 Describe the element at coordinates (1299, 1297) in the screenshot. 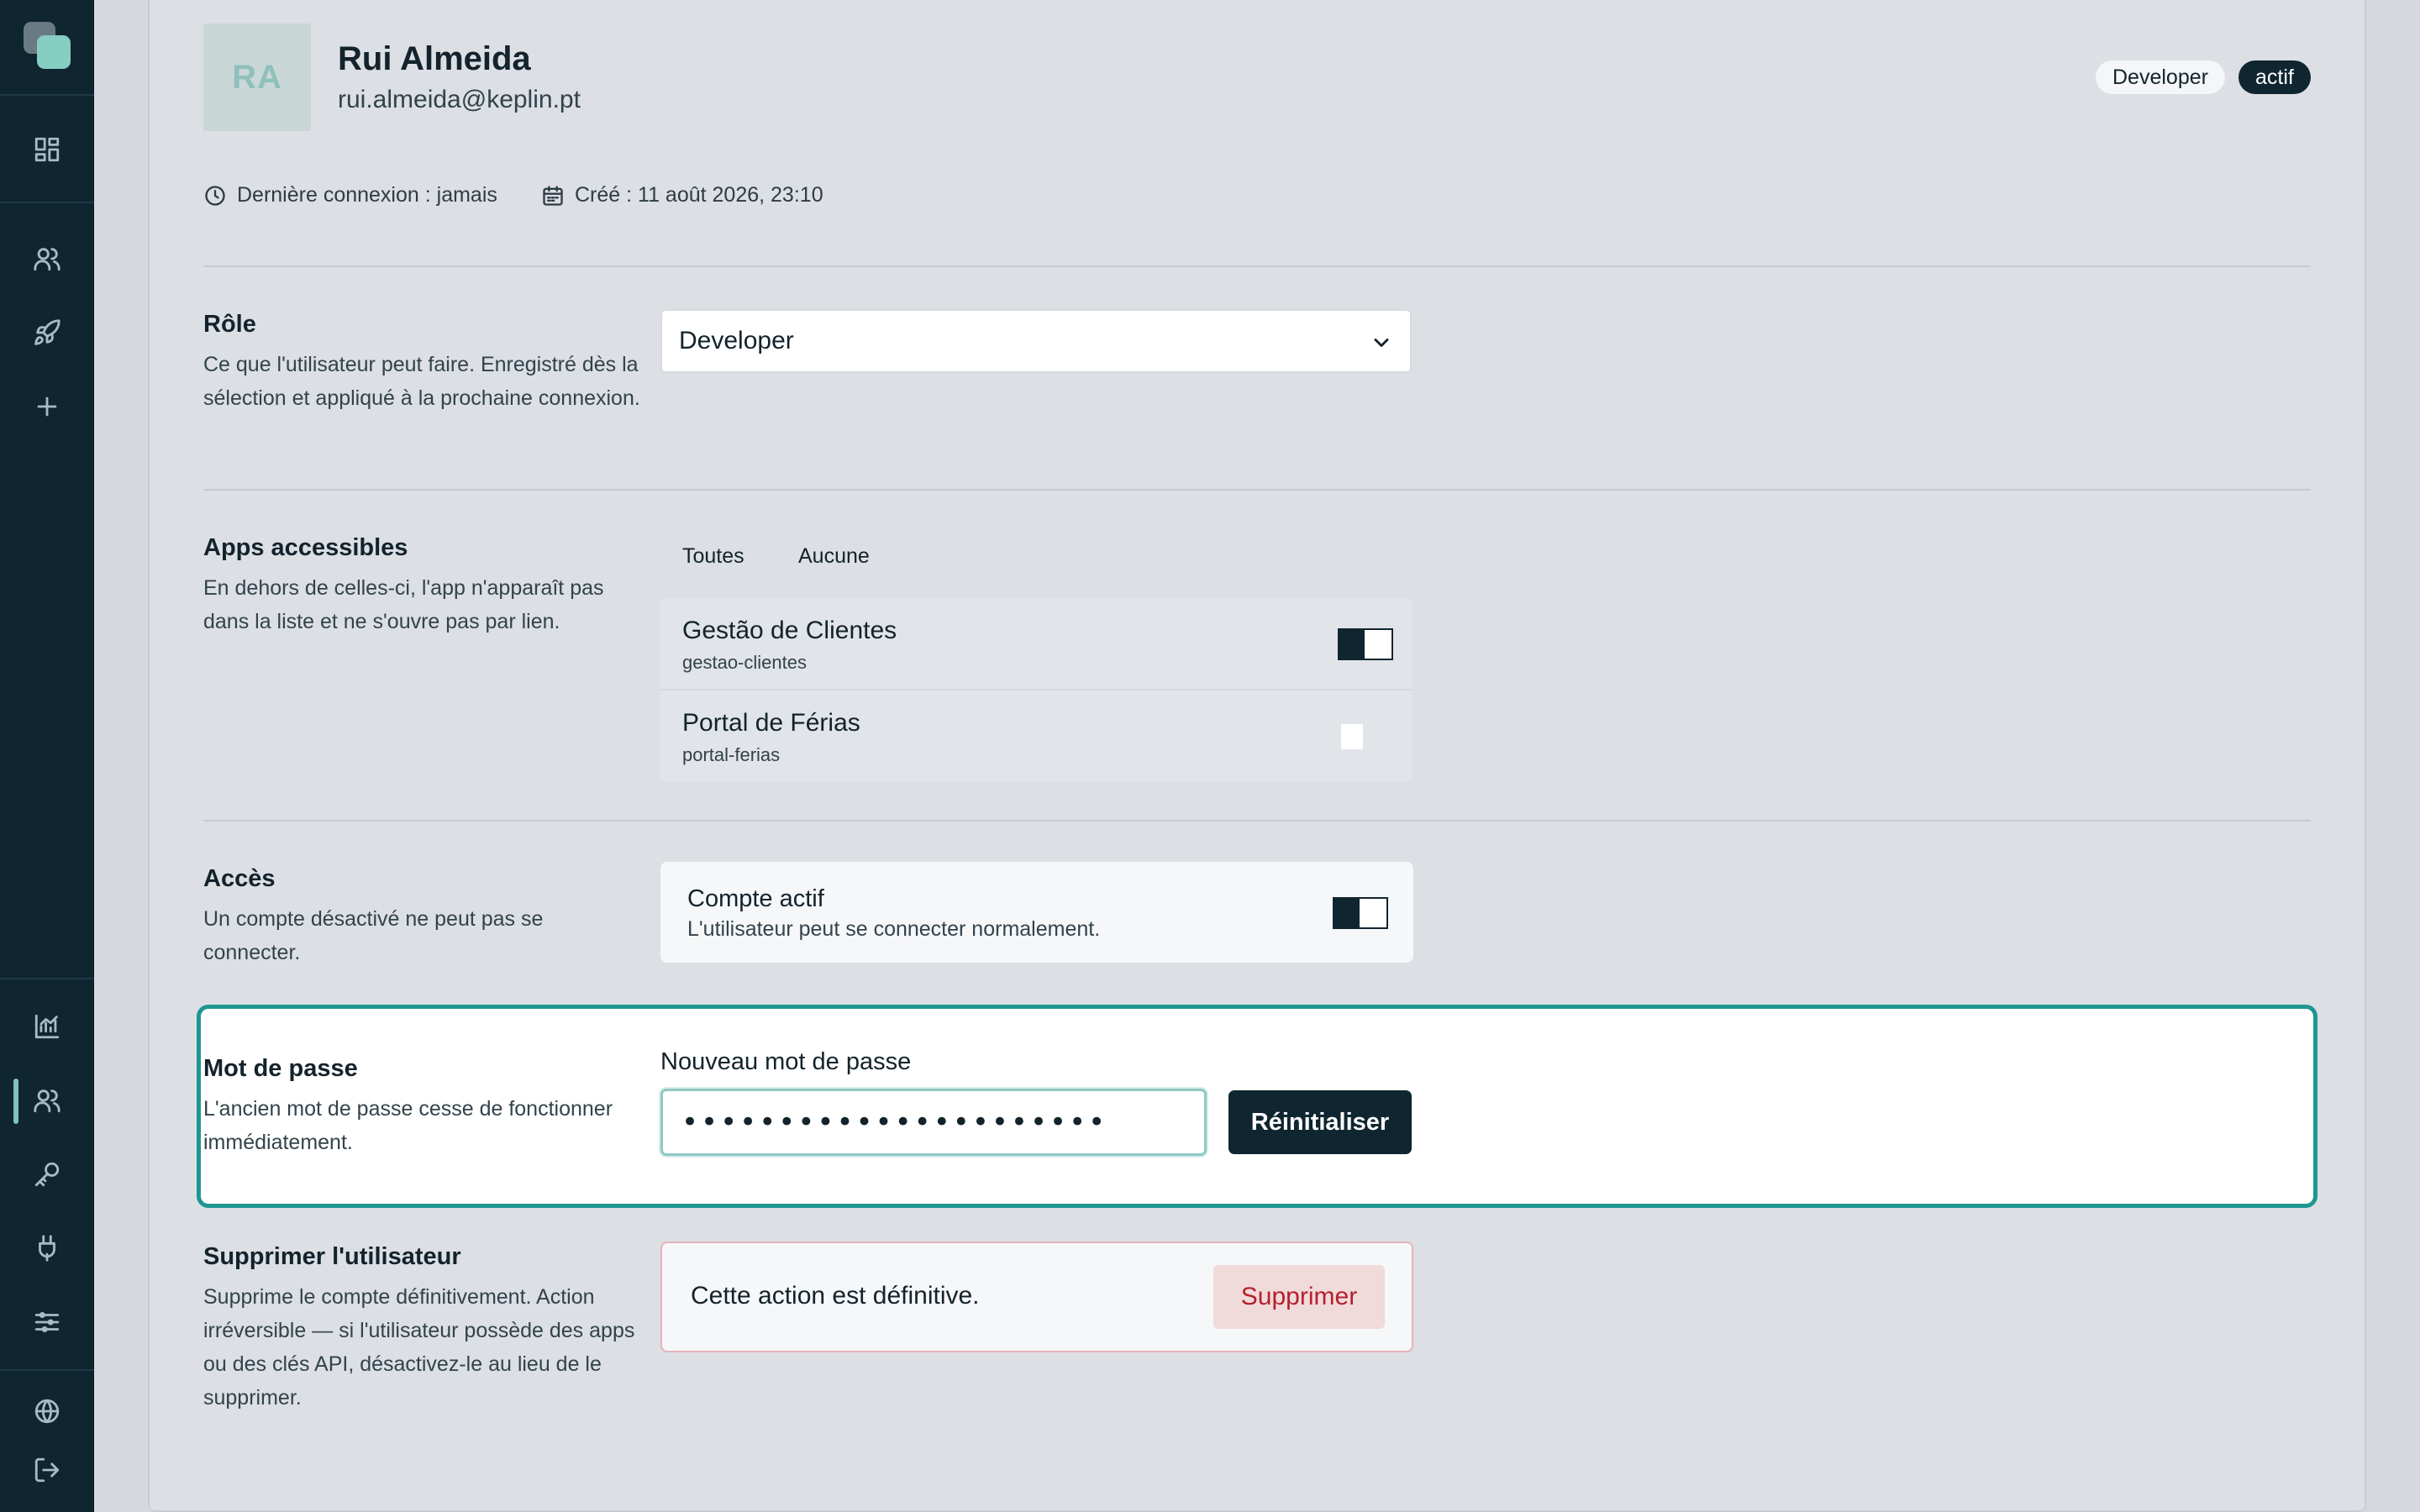

I see `delete-user-button: Supprimer` at that location.